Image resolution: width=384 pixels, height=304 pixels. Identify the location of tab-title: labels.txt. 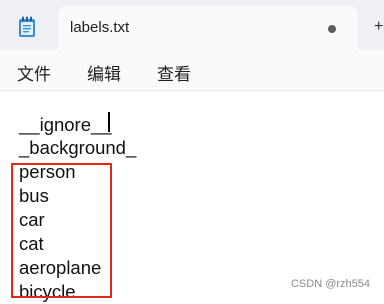
(100, 27).